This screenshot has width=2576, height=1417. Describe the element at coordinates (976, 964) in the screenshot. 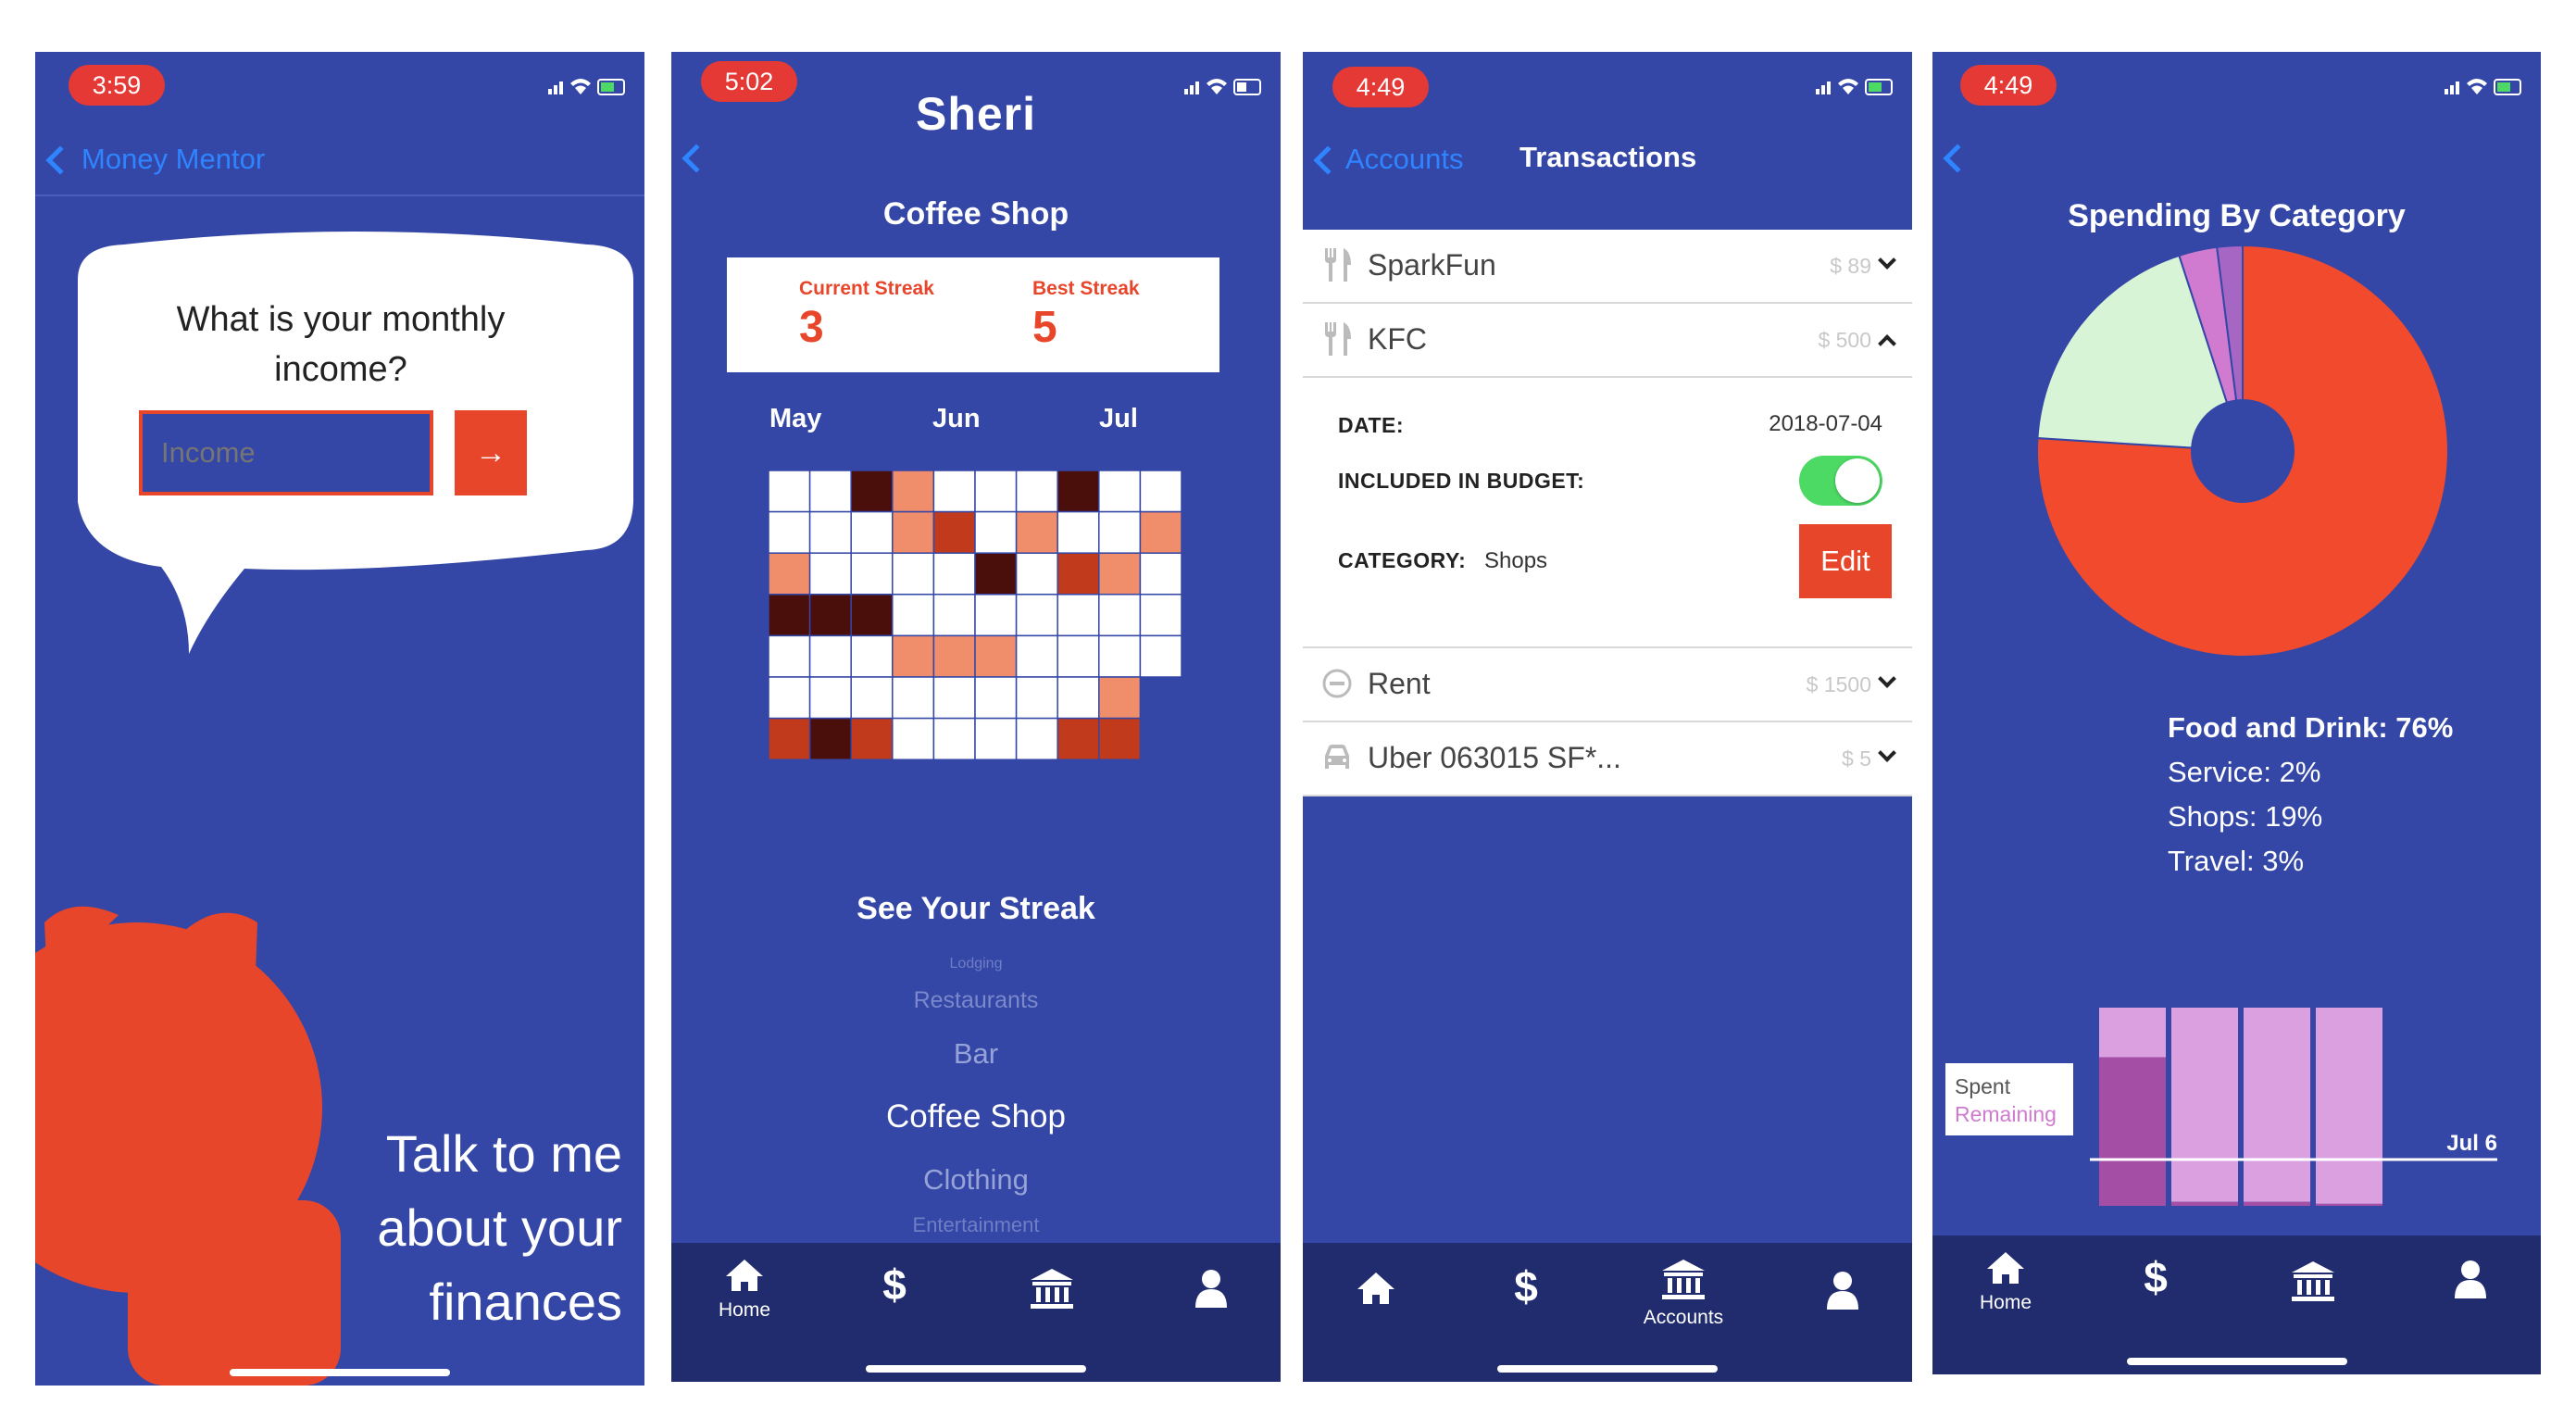

I see `picker-option: Lodging` at that location.